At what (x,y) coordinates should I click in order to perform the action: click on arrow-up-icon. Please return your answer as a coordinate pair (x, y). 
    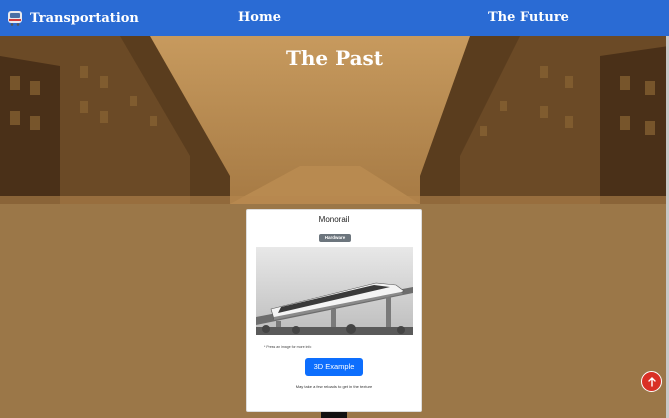
    Looking at the image, I should click on (651, 381).